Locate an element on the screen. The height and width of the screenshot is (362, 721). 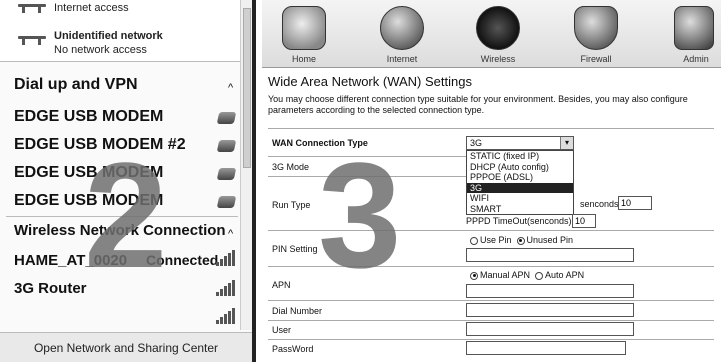
scrollbar-thumb is located at coordinates (247, 88).